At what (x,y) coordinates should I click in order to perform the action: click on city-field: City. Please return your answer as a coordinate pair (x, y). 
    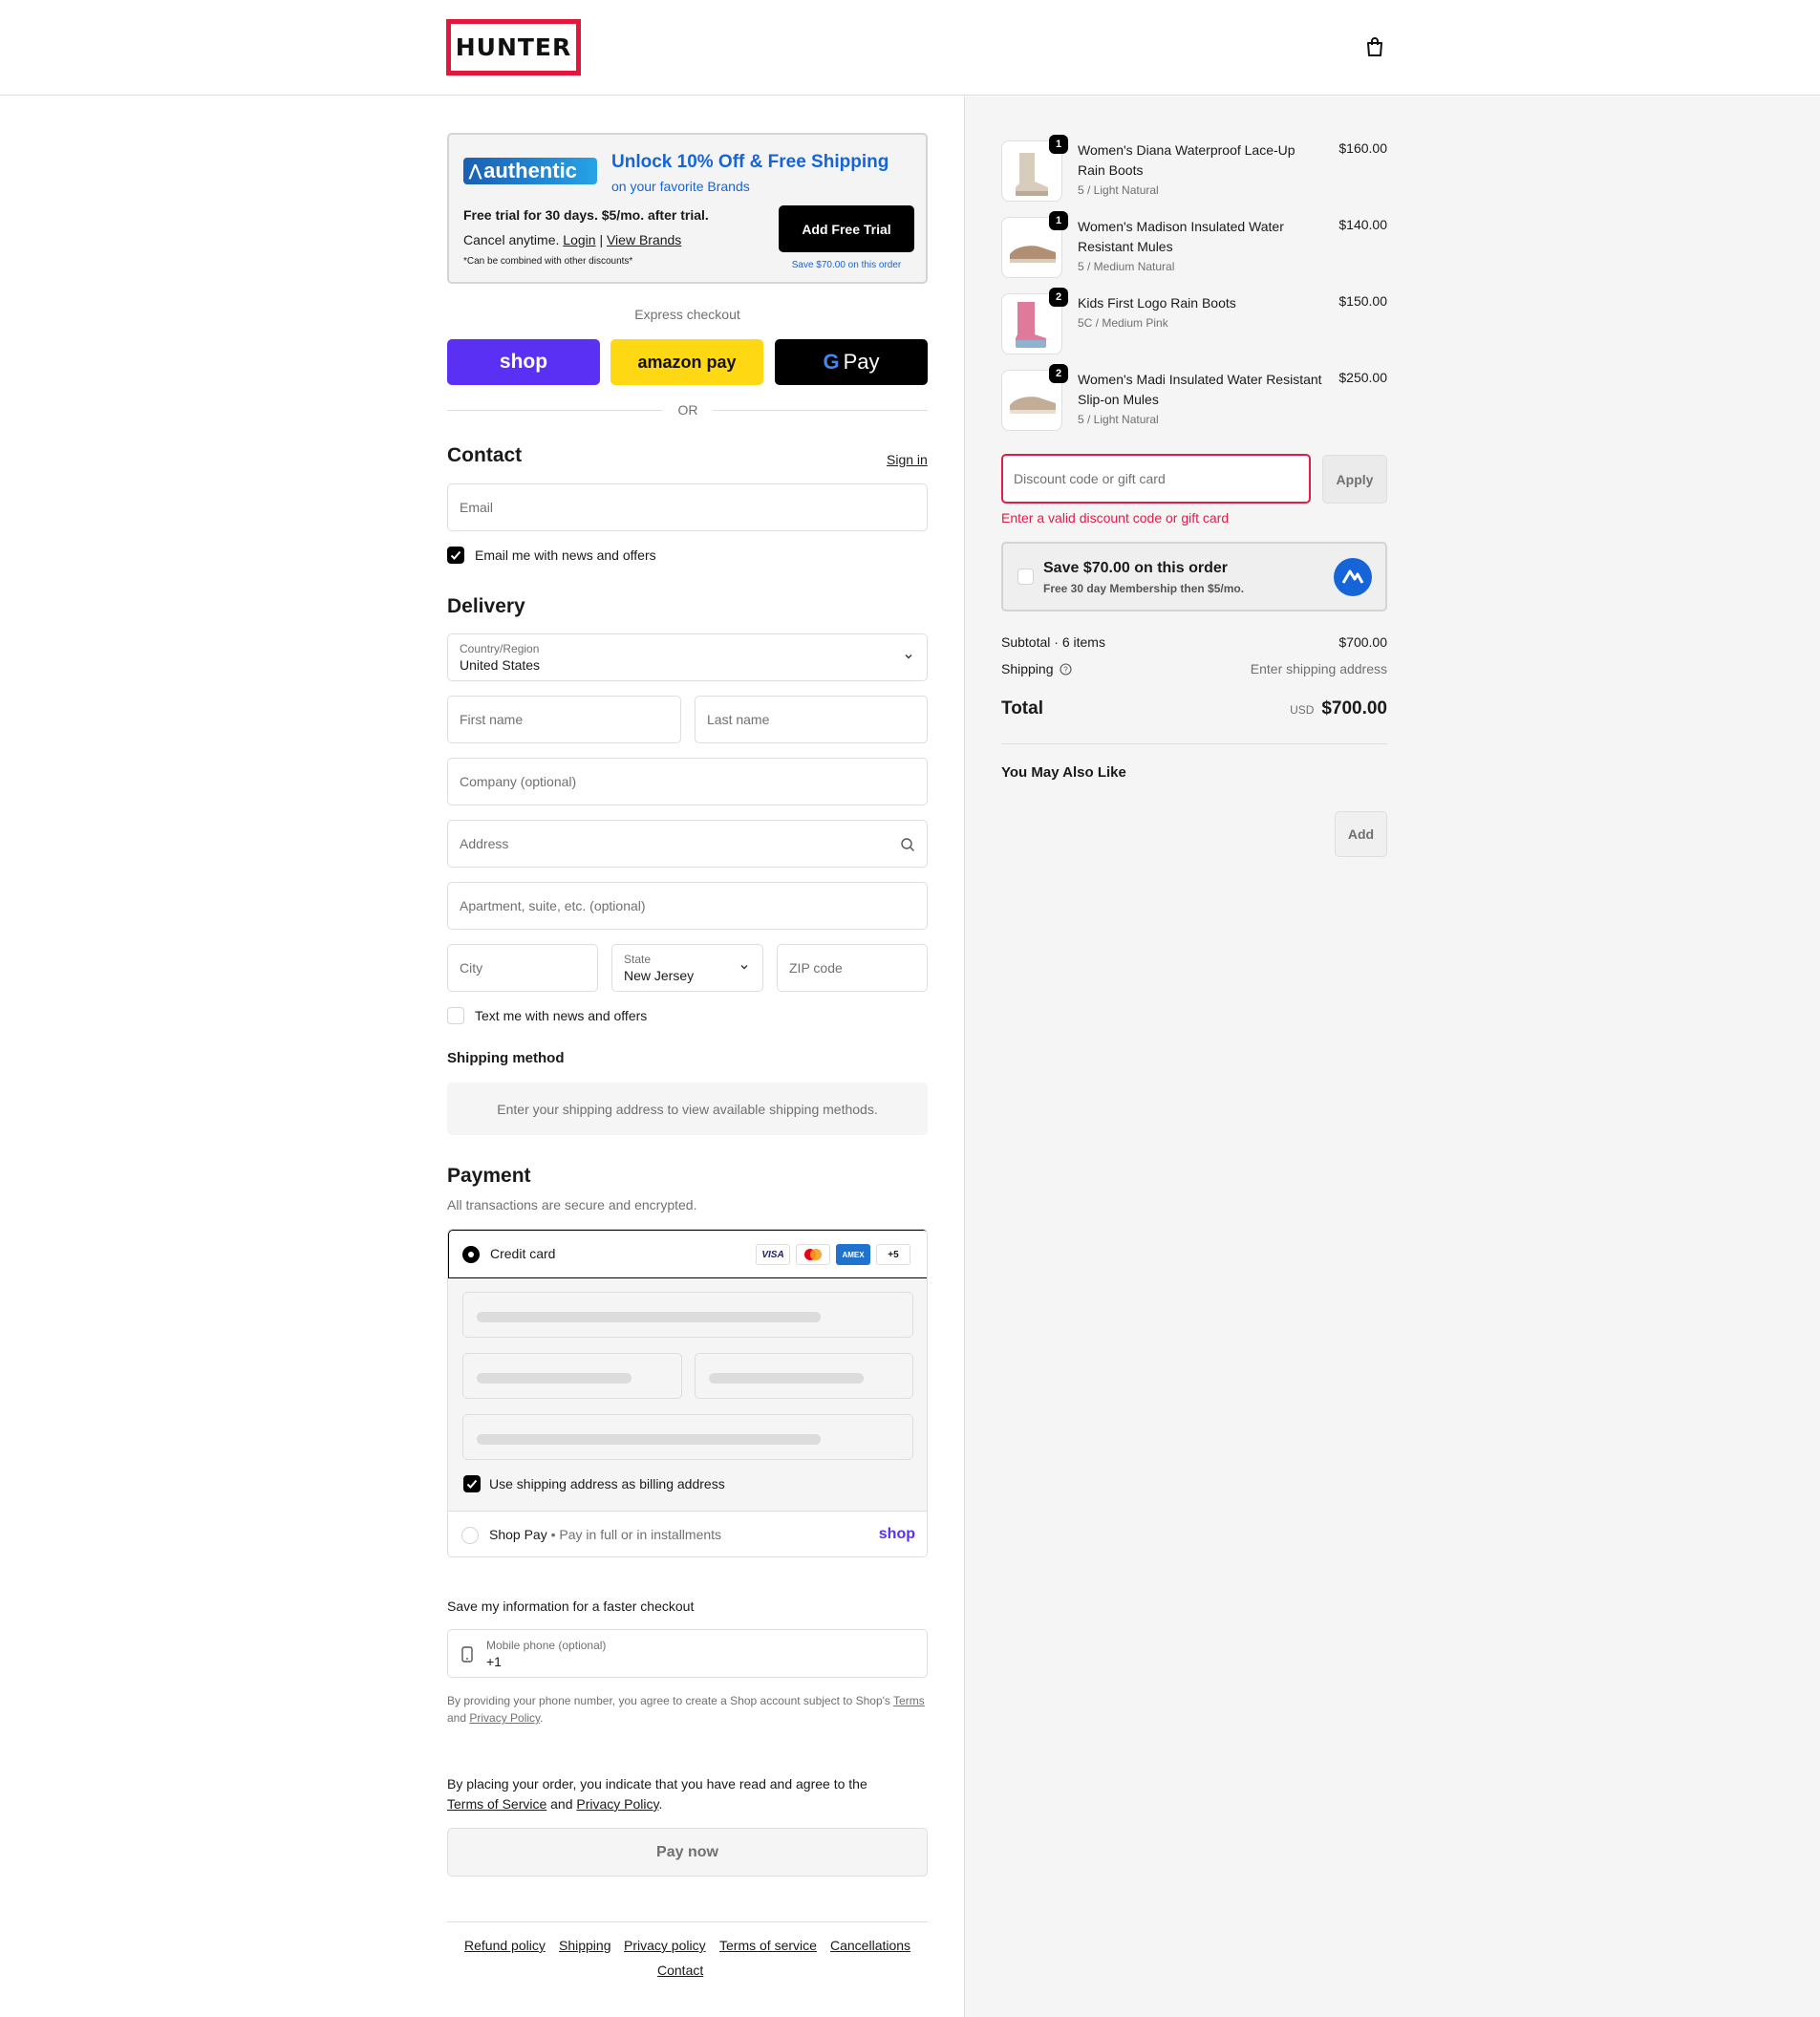
    Looking at the image, I should click on (523, 968).